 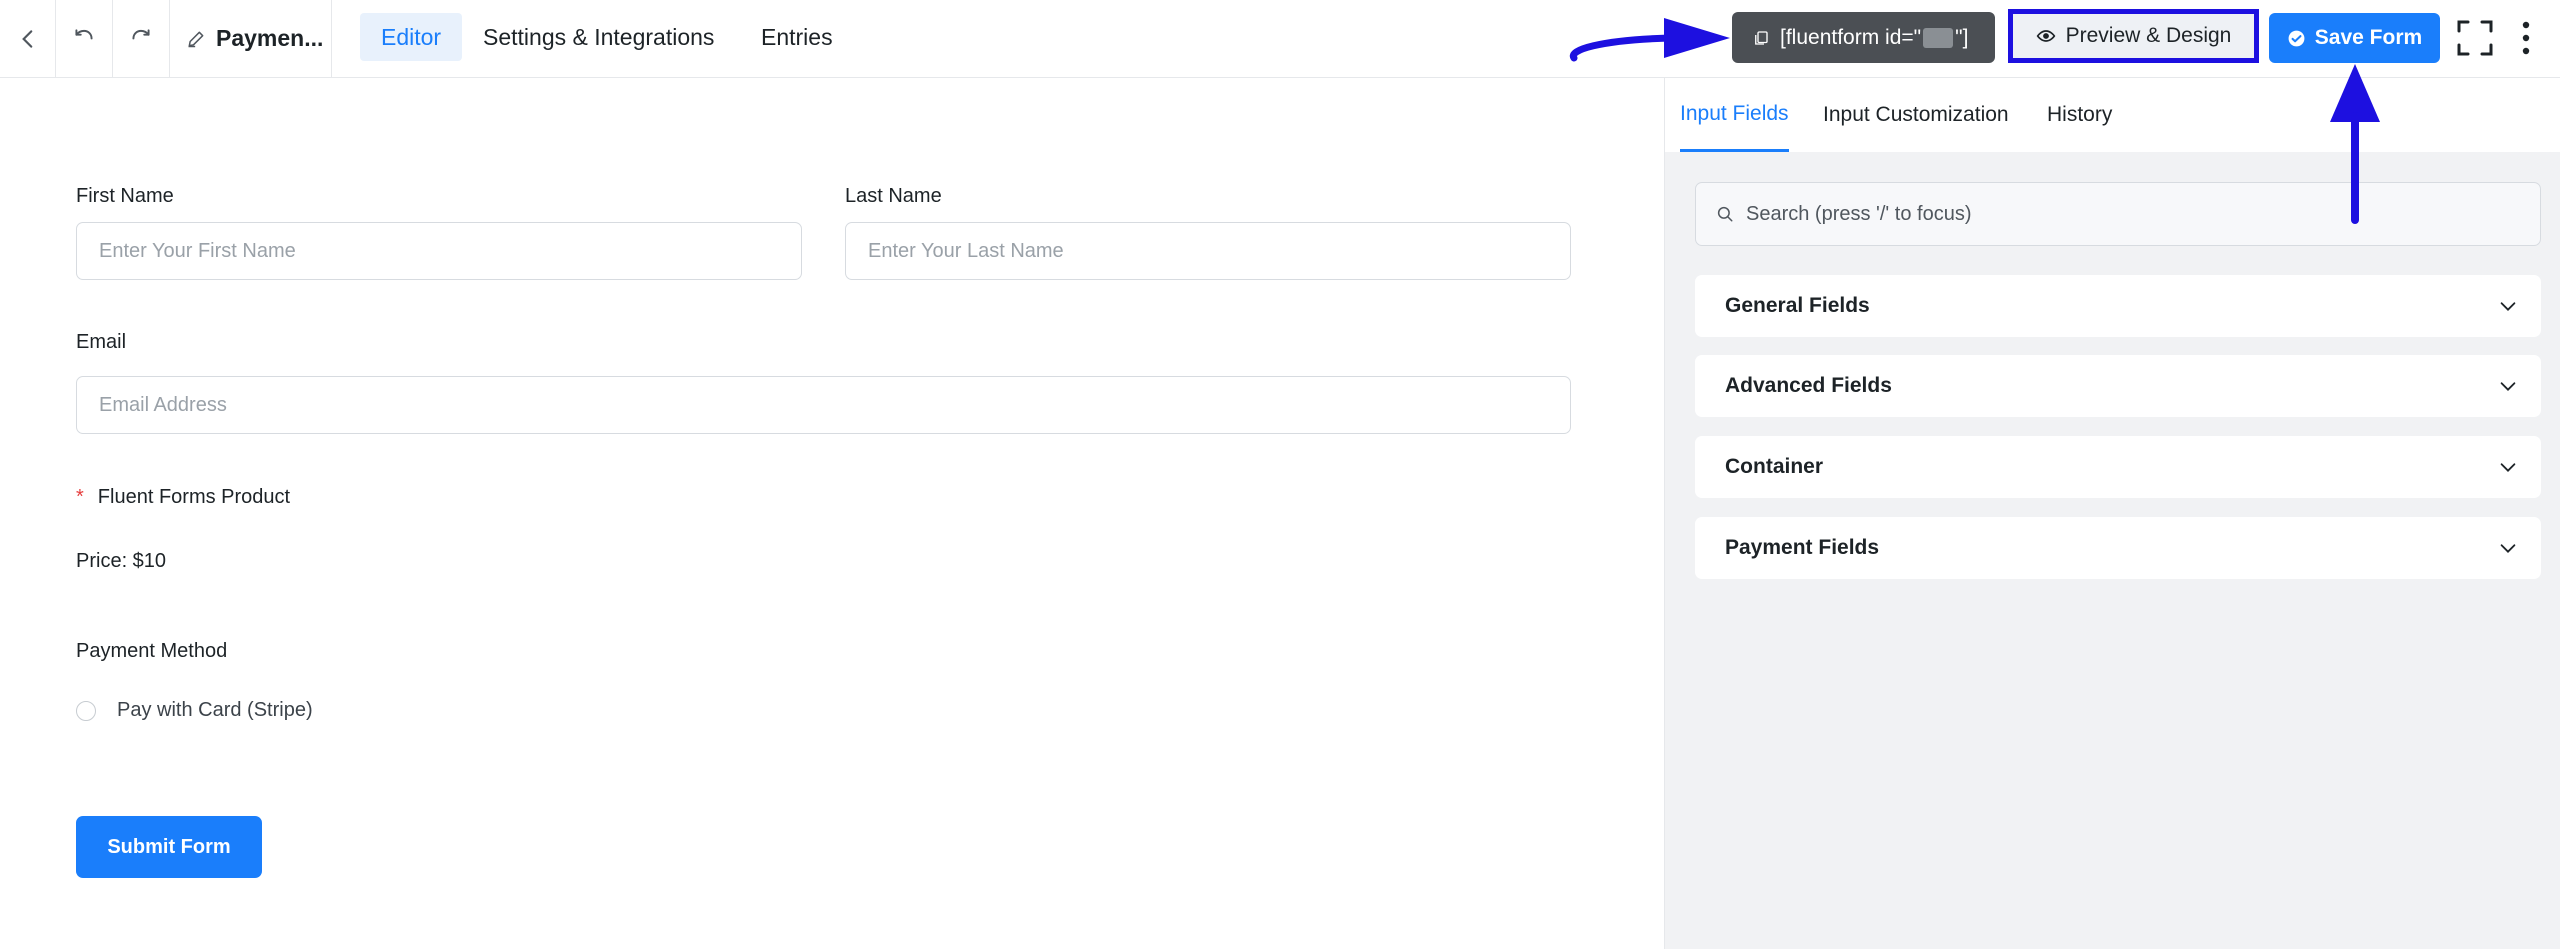 What do you see at coordinates (2354, 38) in the screenshot?
I see `save-form-button: Save Form` at bounding box center [2354, 38].